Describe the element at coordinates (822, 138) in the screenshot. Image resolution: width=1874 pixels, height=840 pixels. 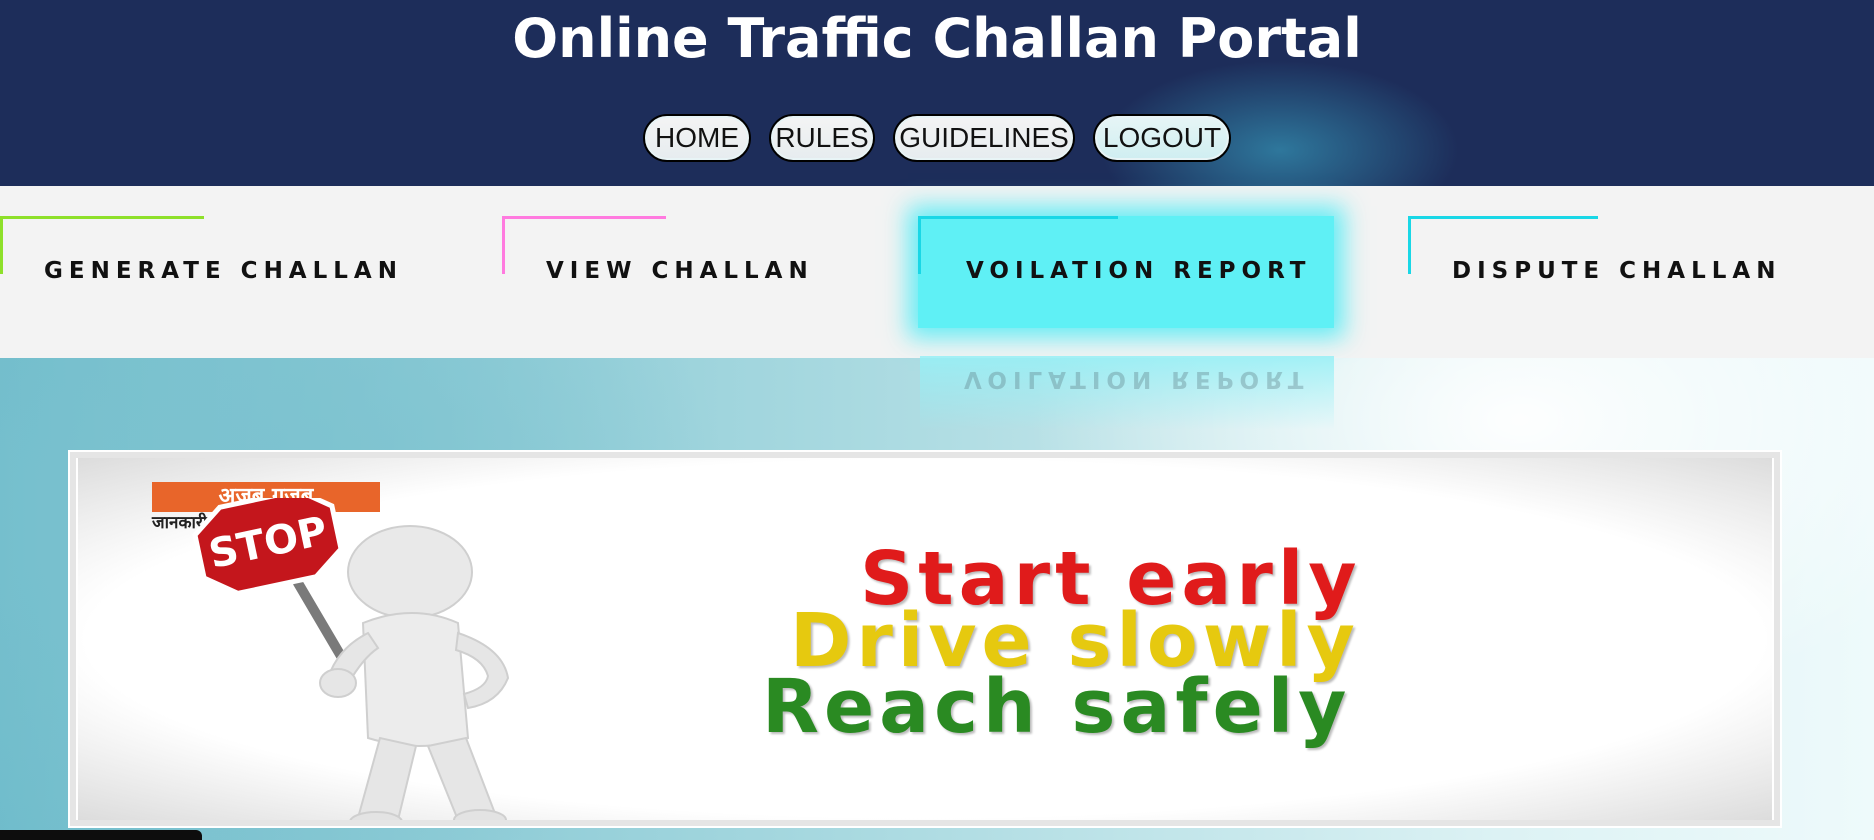
I see `nav-rules-button: RULES` at that location.